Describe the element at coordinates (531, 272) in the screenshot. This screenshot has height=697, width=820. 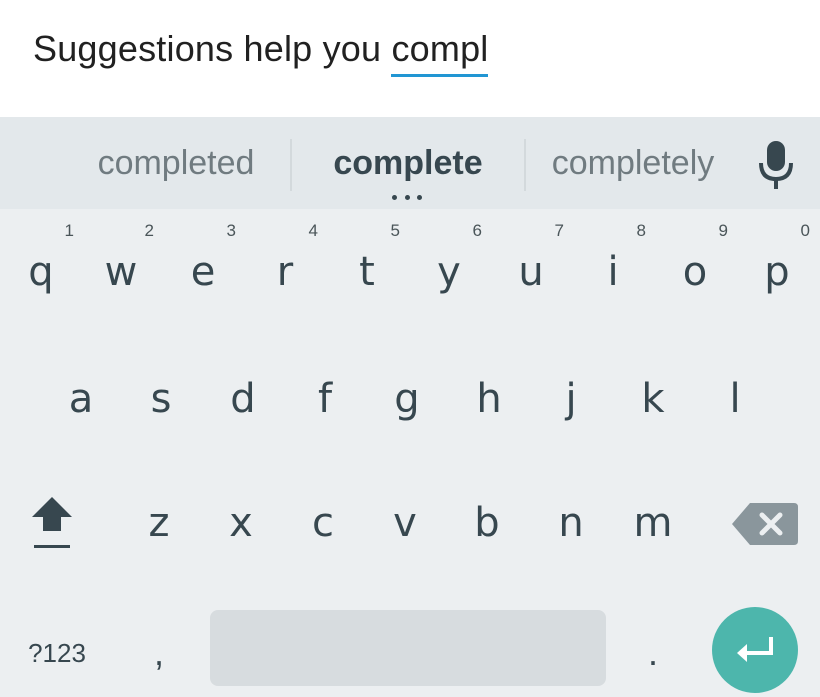
I see `key-label: u` at that location.